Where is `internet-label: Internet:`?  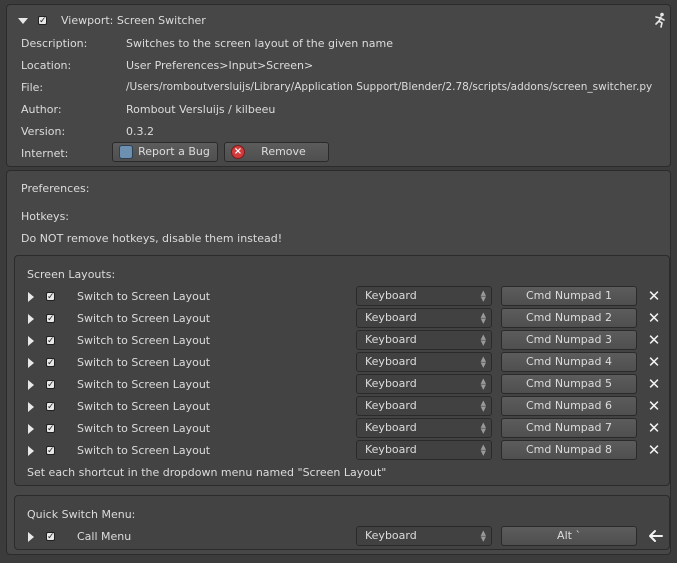 internet-label: Internet: is located at coordinates (45, 153).